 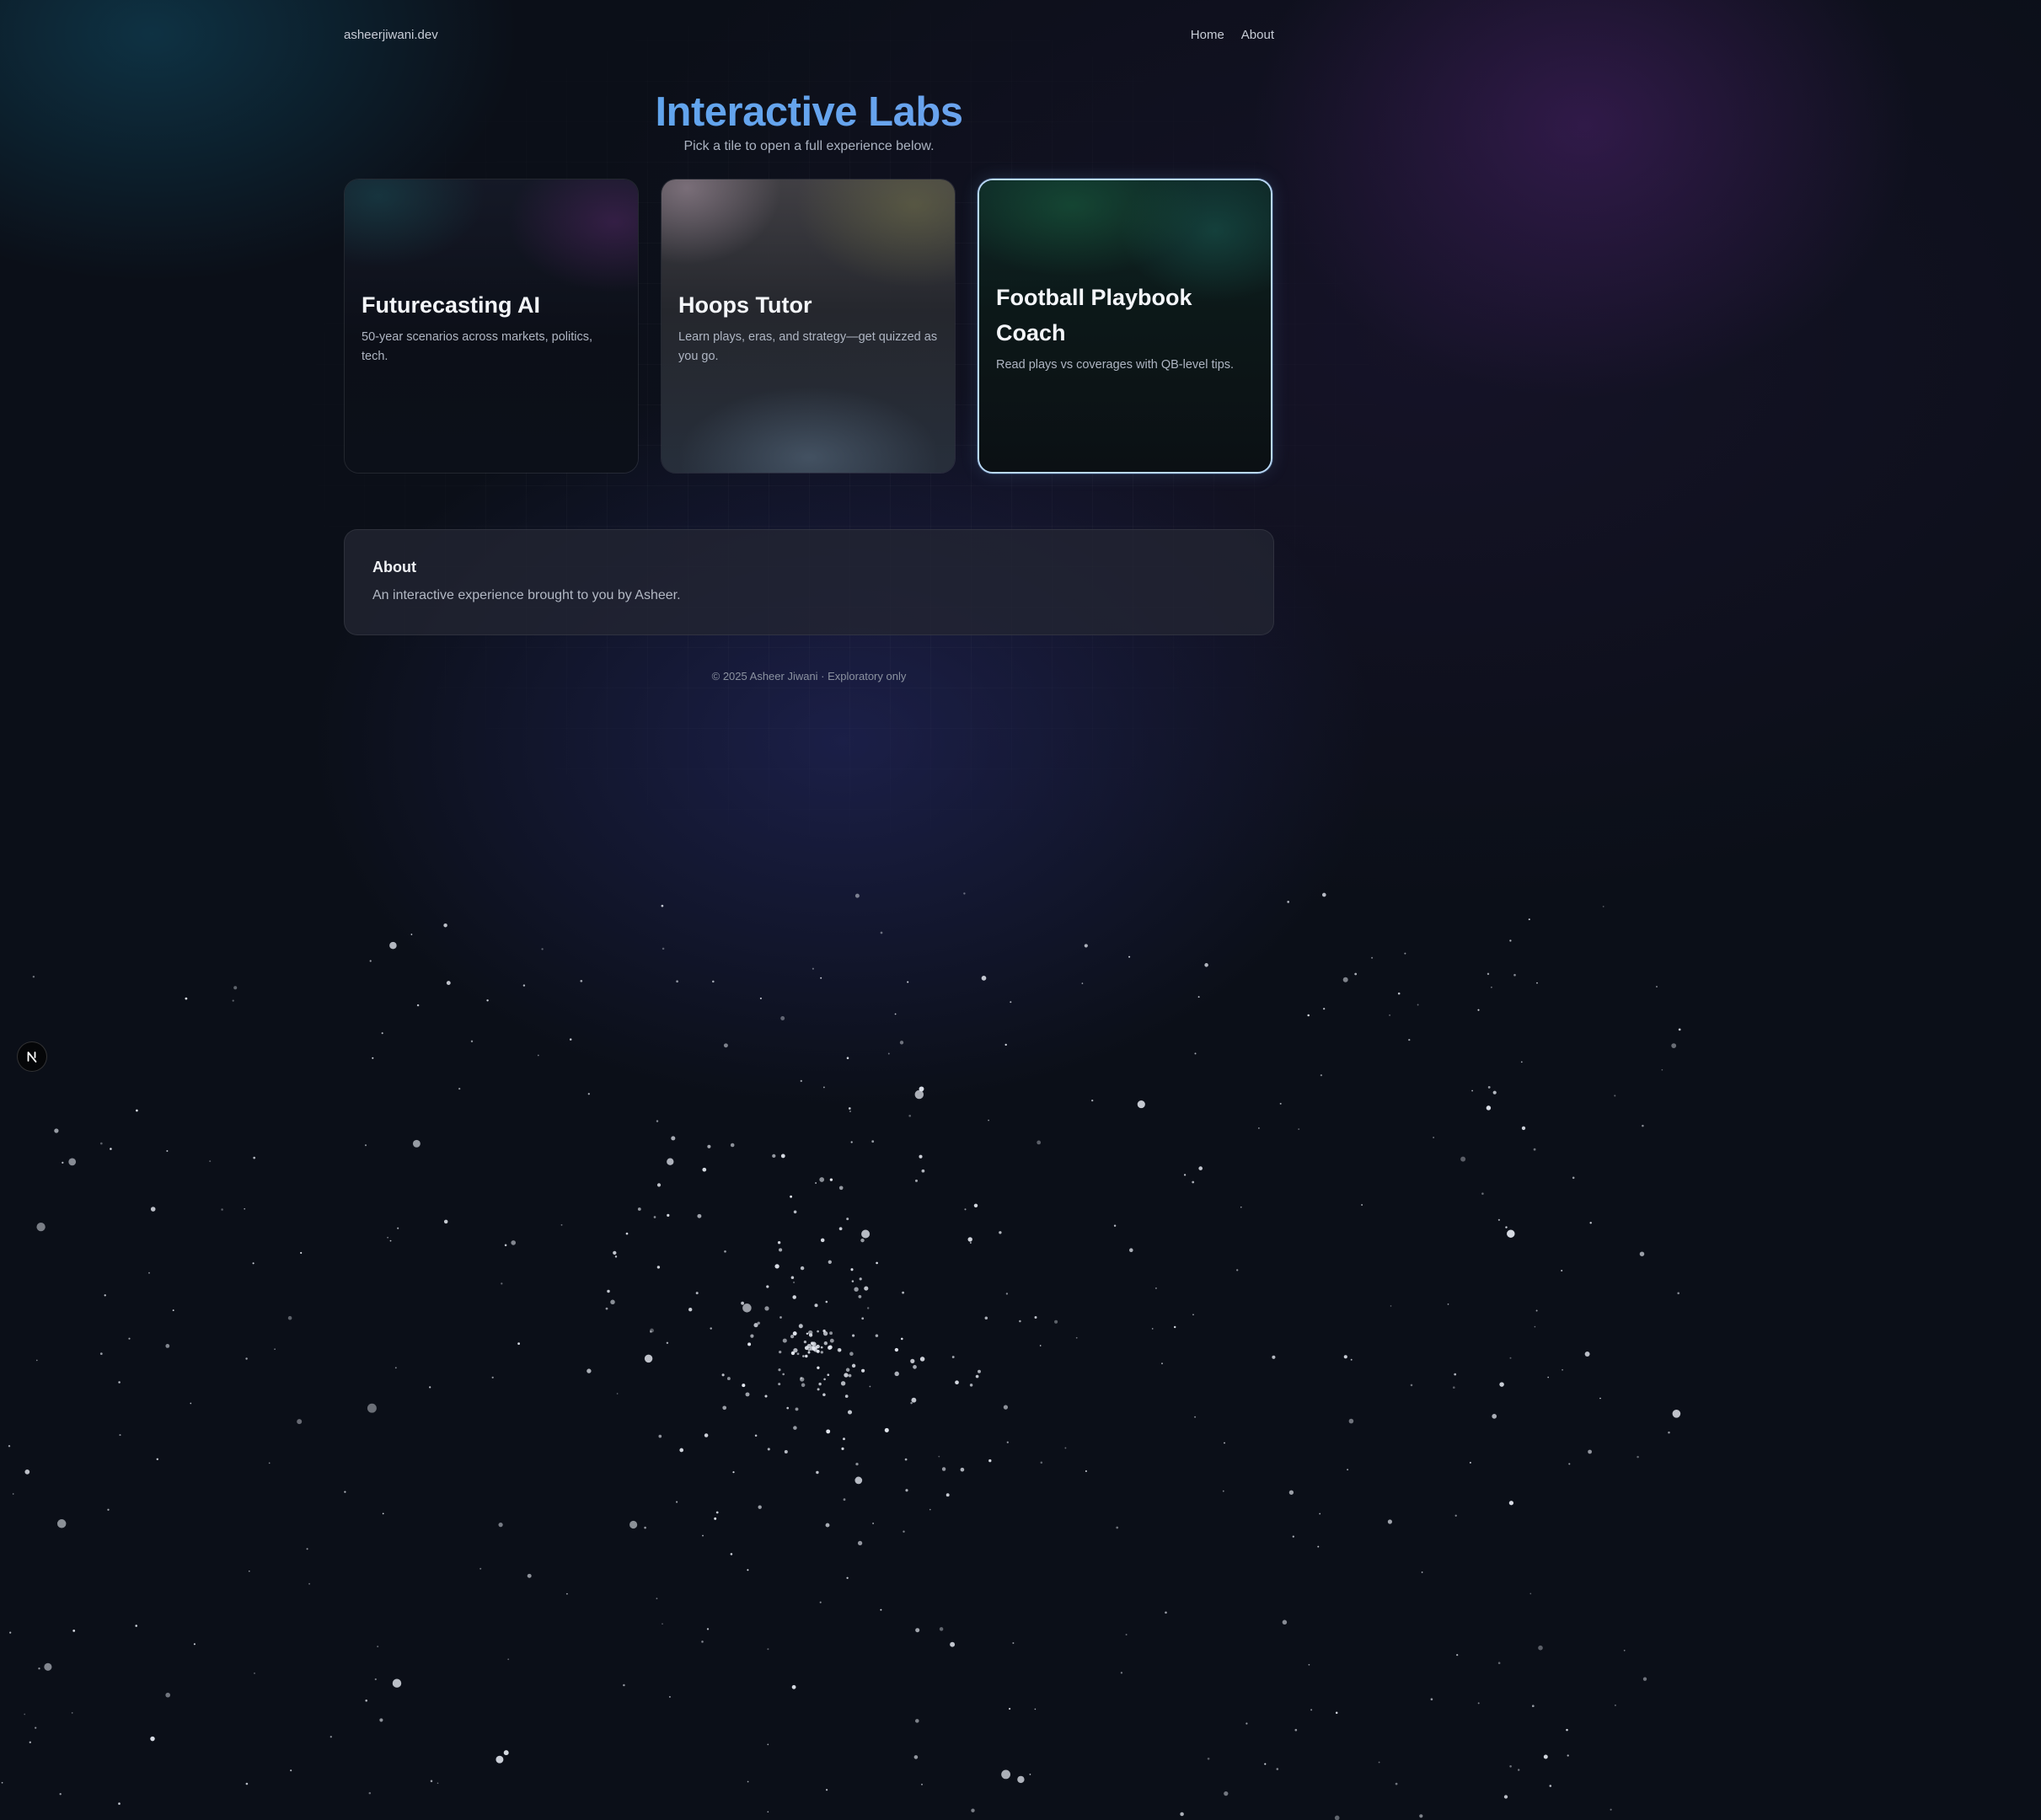 What do you see at coordinates (809, 676) in the screenshot?
I see `footer-text: © 2025 Asheer Jiwani · Exploratory only` at bounding box center [809, 676].